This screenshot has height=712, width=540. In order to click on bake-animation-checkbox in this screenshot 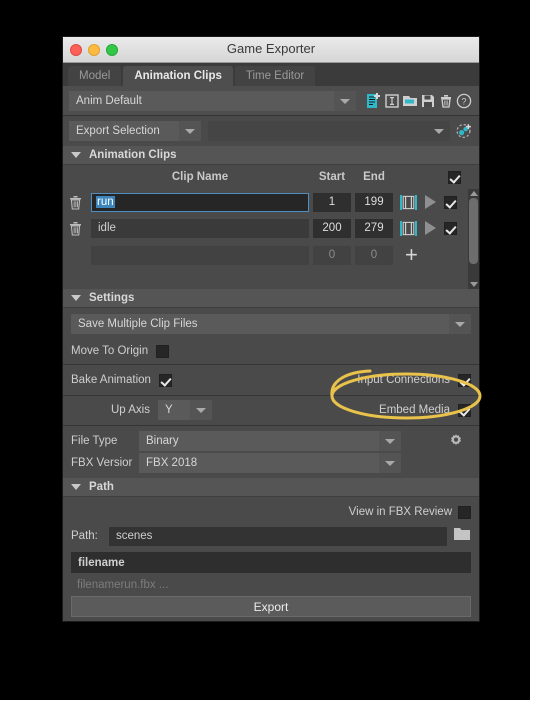, I will do `click(165, 380)`.